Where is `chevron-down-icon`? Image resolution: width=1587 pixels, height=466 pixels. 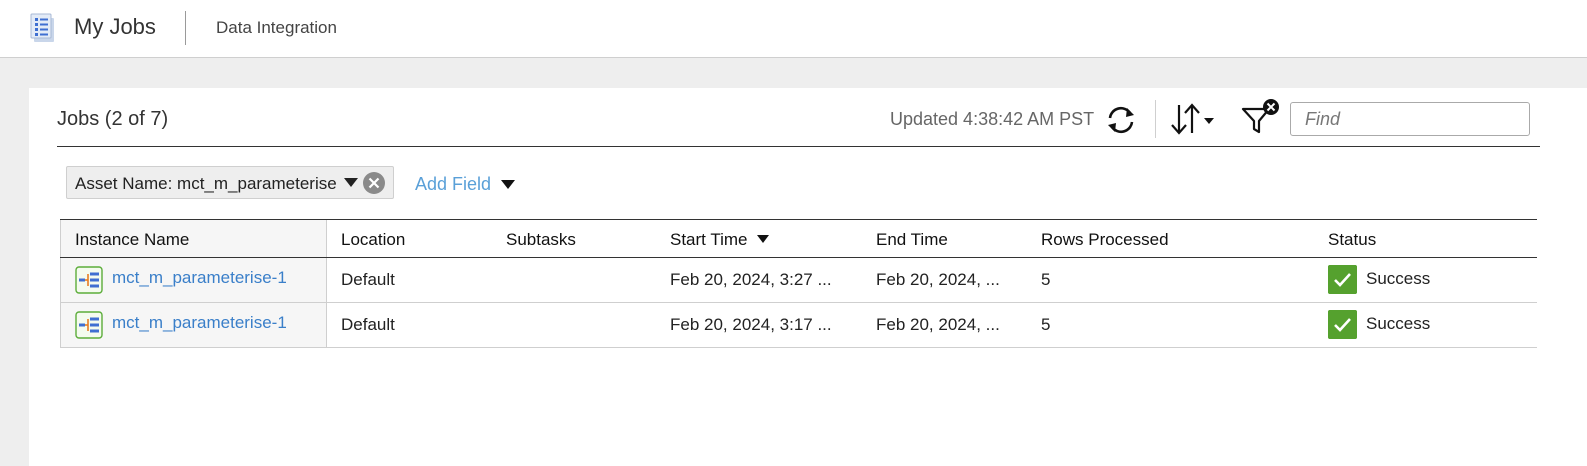
chevron-down-icon is located at coordinates (351, 182).